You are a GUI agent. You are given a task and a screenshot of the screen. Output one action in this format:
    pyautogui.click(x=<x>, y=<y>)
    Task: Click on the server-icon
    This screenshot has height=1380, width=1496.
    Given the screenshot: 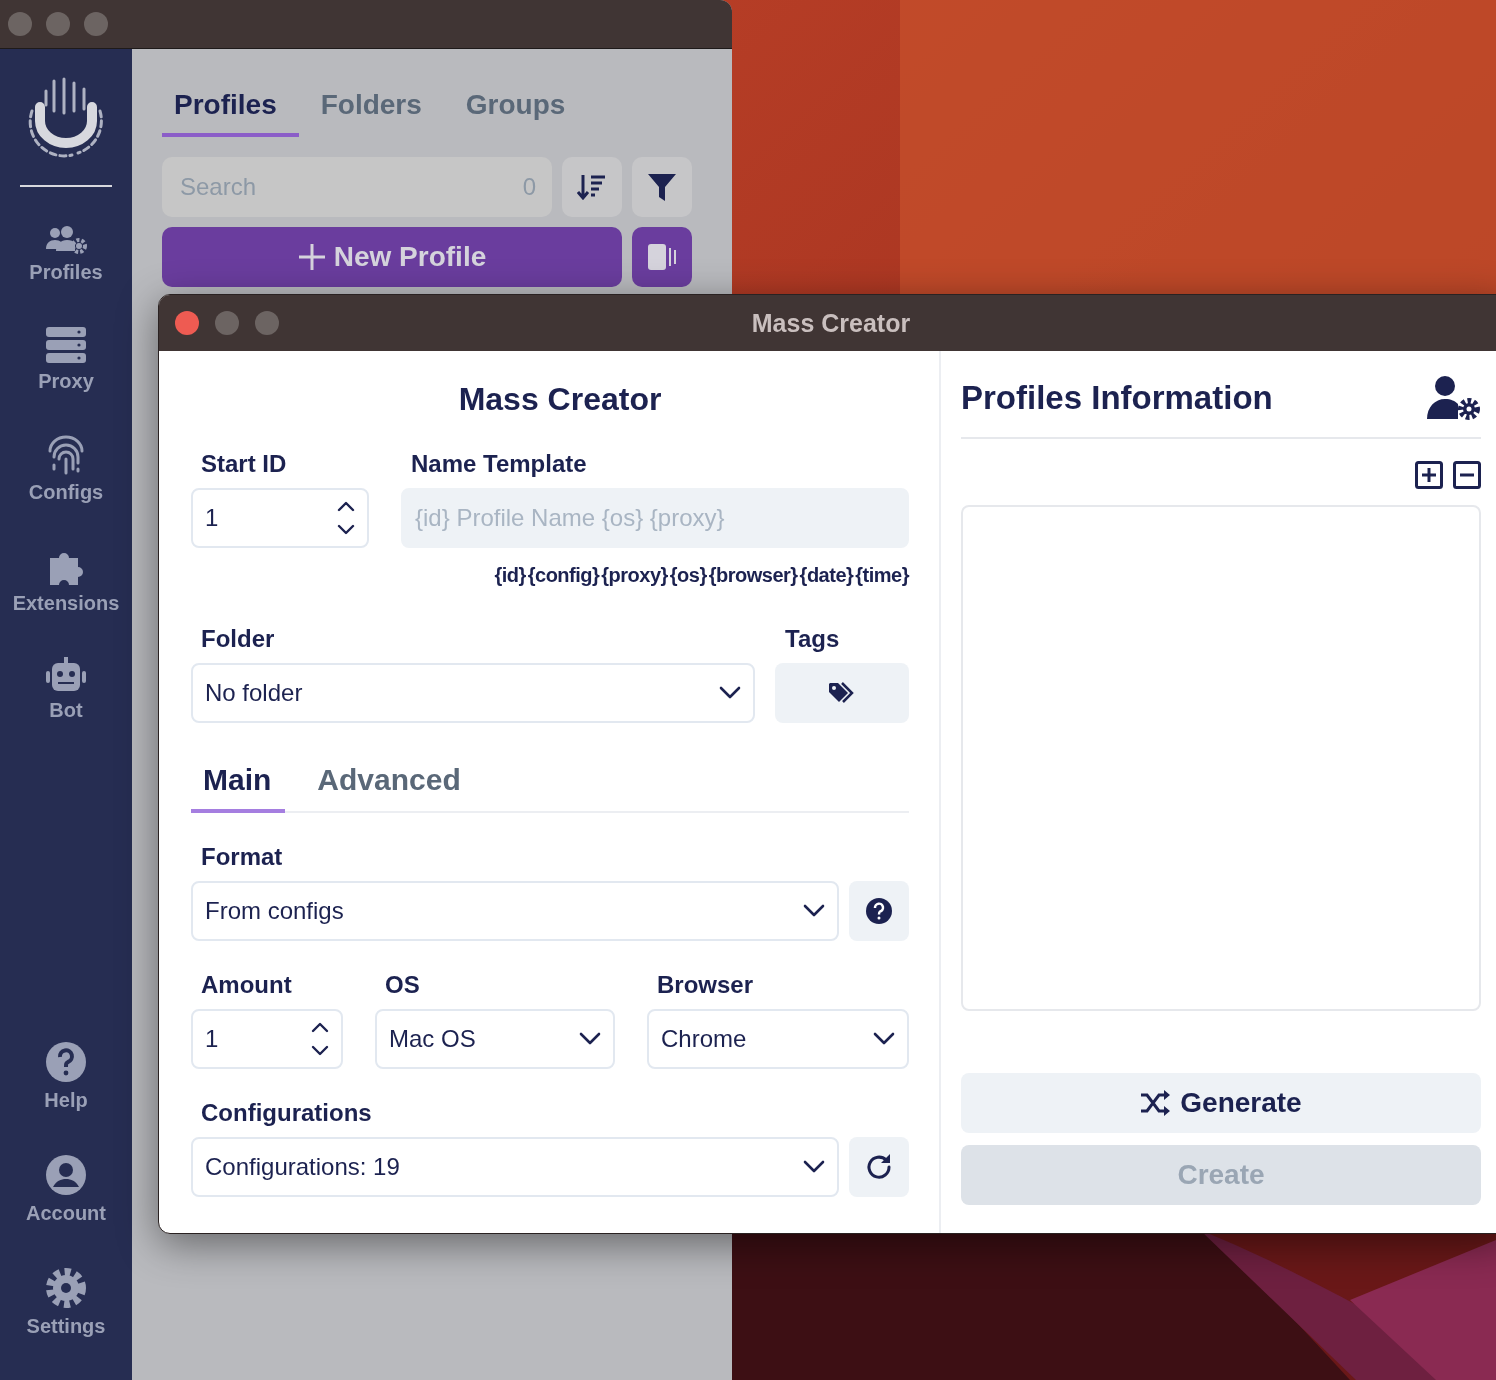 What is the action you would take?
    pyautogui.click(x=66, y=345)
    